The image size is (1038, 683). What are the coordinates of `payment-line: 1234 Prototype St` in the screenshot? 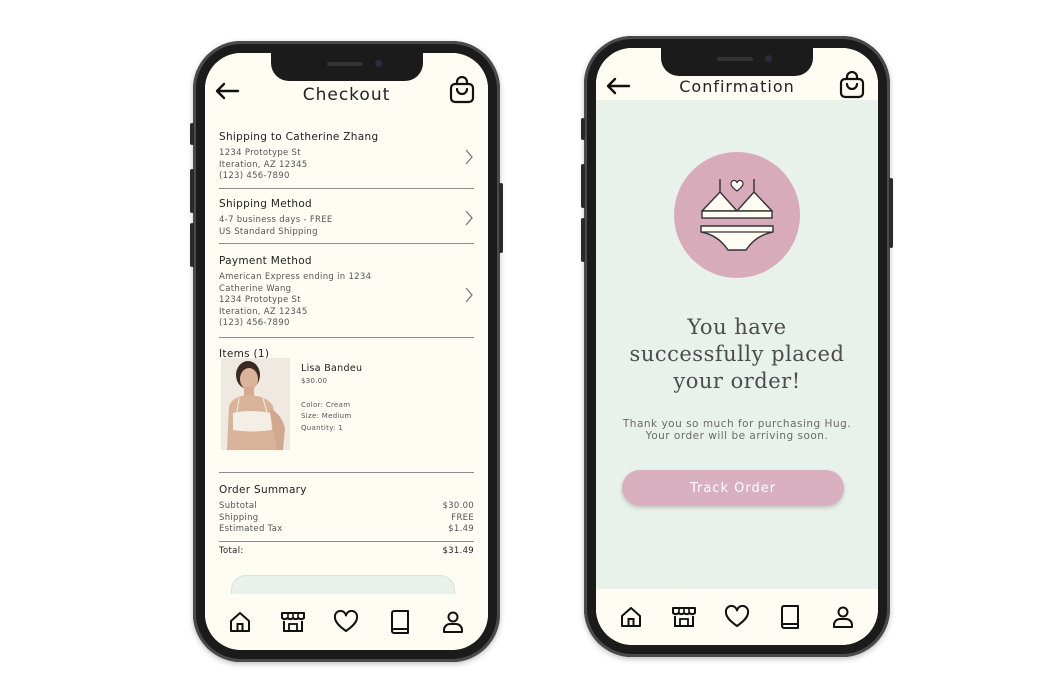 It's located at (260, 300).